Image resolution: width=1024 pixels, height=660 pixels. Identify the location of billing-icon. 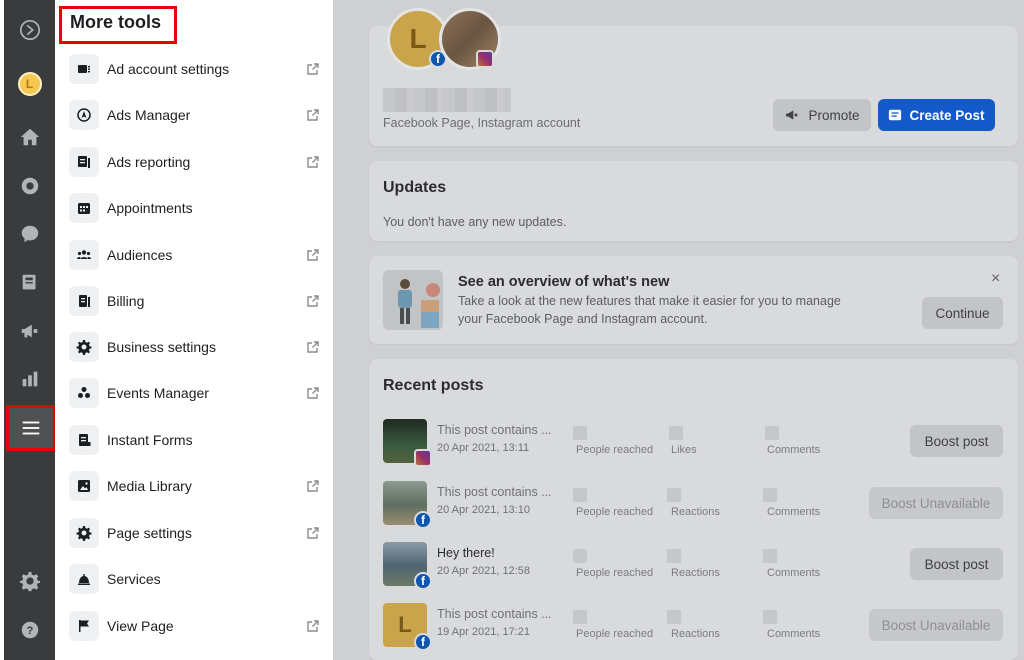
(84, 301).